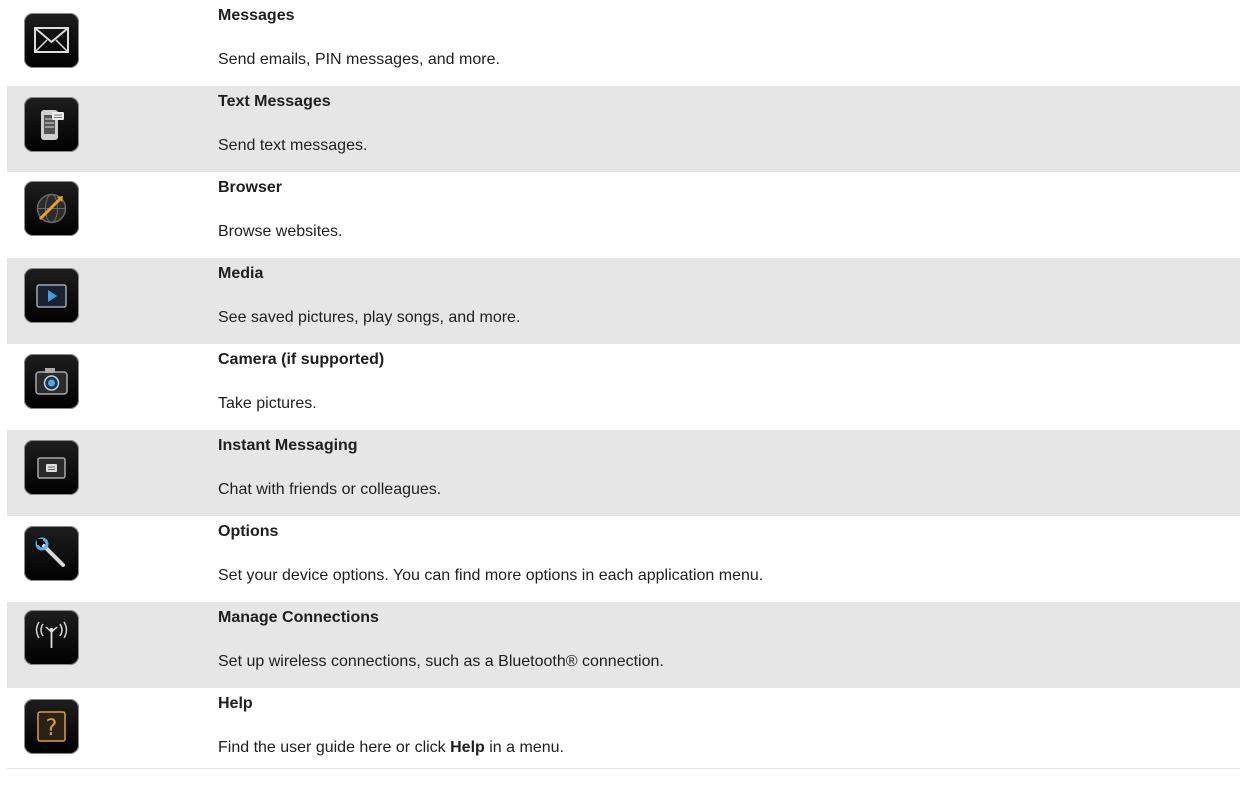 The image size is (1240, 785). What do you see at coordinates (51, 553) in the screenshot?
I see `wrench-icon` at bounding box center [51, 553].